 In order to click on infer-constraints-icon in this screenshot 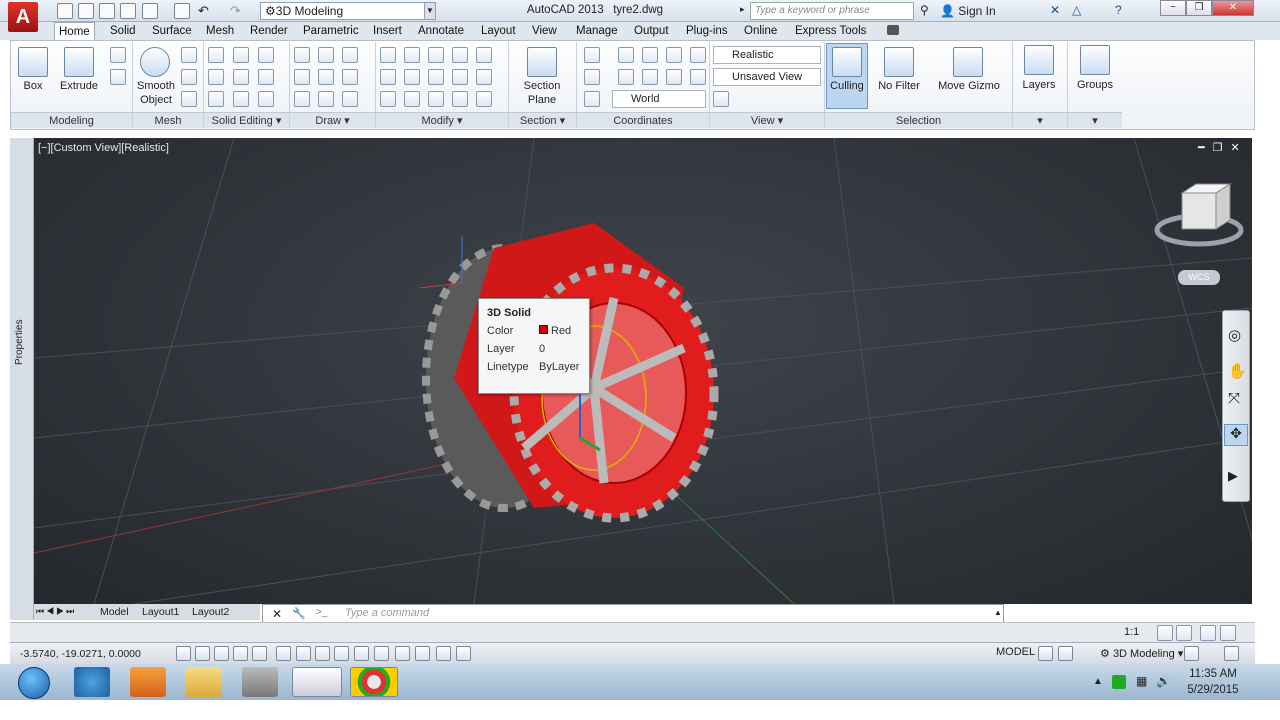, I will do `click(183, 653)`.